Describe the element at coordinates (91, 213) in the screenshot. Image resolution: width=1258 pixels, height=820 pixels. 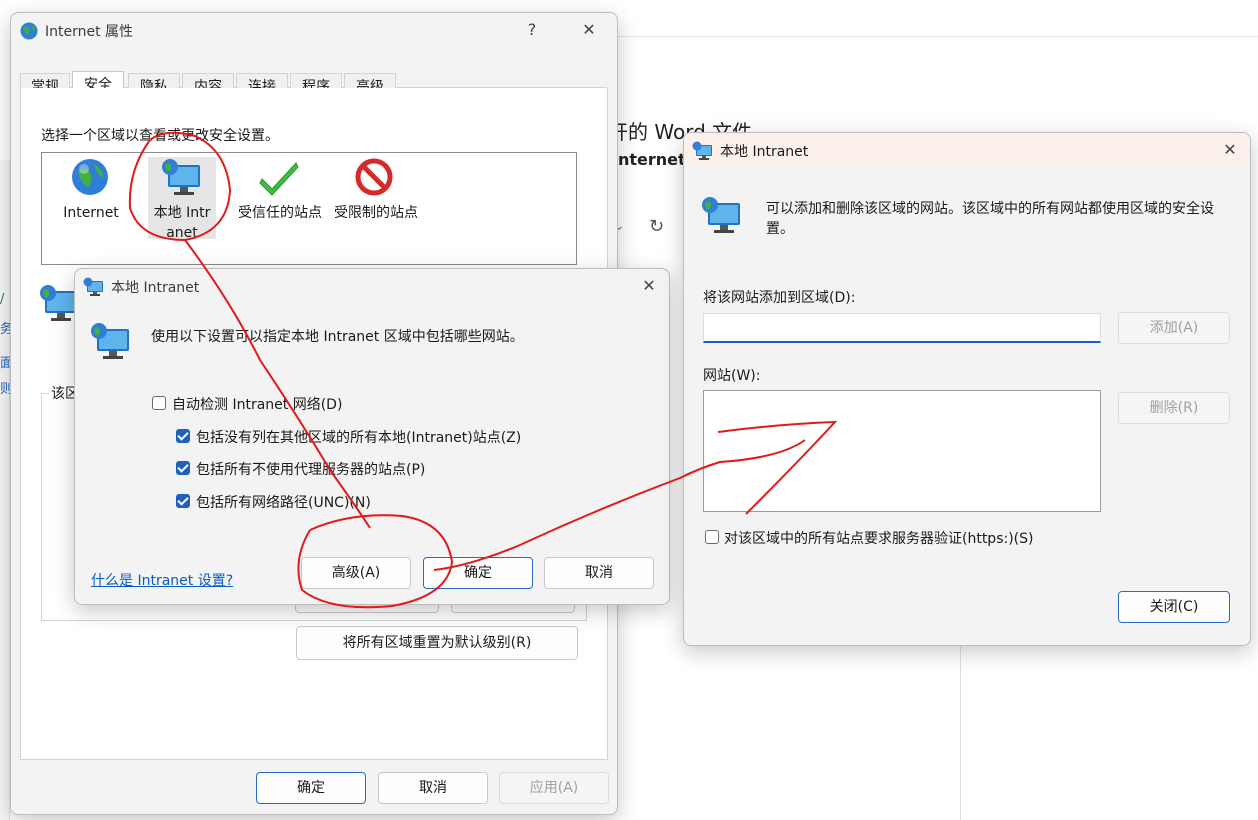
I see `zone-internet-label: Internet` at that location.